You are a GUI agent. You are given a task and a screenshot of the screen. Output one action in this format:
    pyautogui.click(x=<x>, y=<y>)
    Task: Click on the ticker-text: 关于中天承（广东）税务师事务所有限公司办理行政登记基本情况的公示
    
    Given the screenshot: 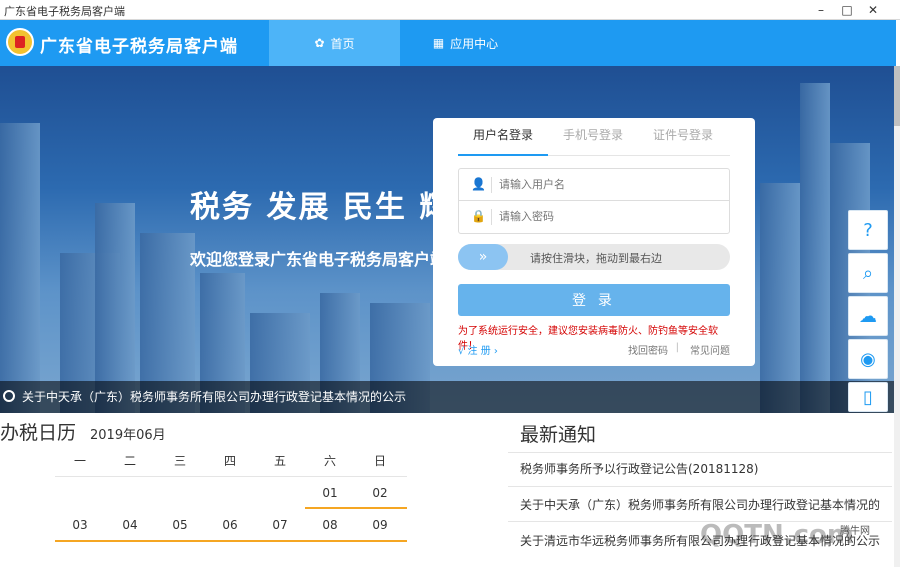 What is the action you would take?
    pyautogui.click(x=214, y=397)
    